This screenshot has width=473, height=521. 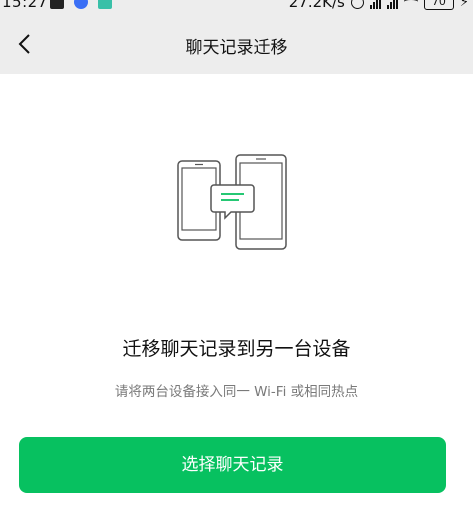 I want to click on phone-to-tablet-chat-transfer-icon, so click(x=235, y=204).